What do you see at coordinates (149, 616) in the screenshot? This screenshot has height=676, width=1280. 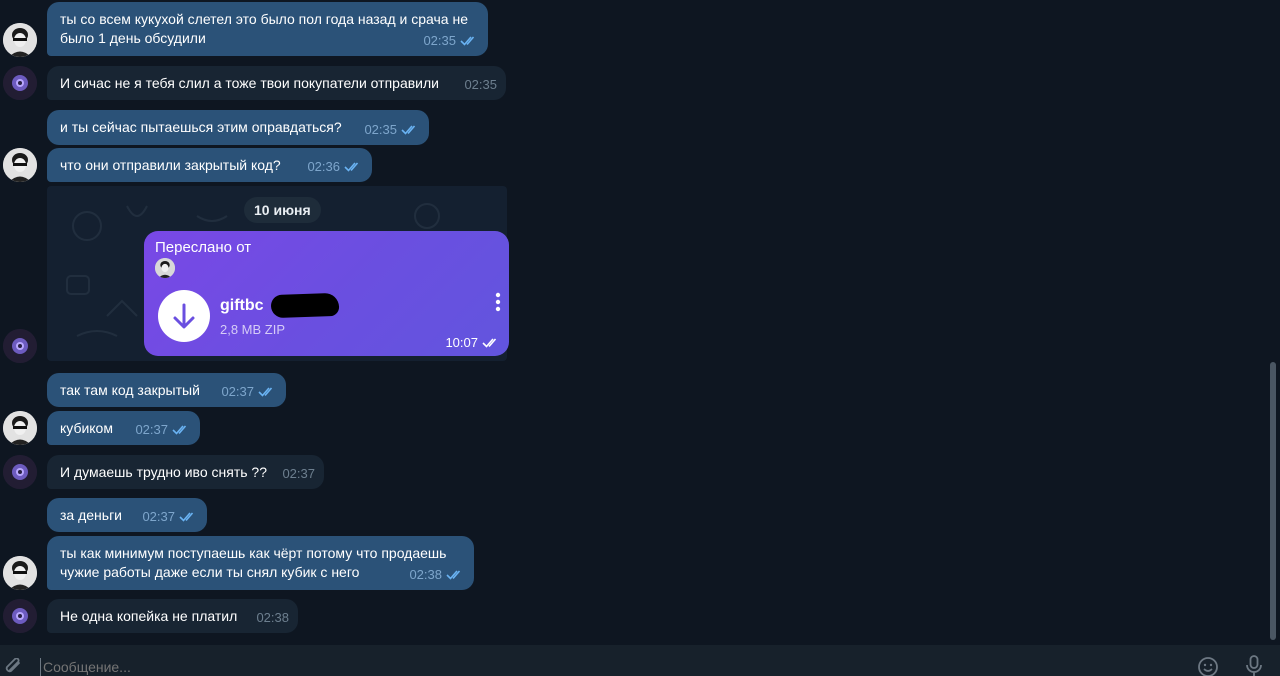 I see `message-text: Не одна копейка не платил` at bounding box center [149, 616].